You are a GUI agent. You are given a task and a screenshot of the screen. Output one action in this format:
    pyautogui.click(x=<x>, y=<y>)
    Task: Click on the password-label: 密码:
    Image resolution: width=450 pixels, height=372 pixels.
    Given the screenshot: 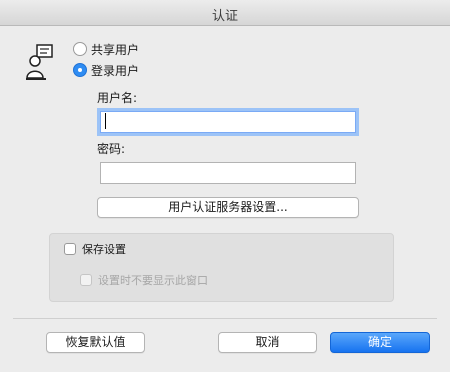 What is the action you would take?
    pyautogui.click(x=111, y=149)
    